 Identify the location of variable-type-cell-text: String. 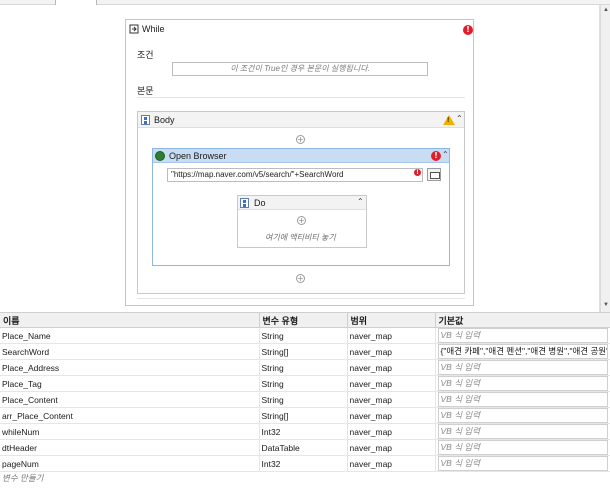
(272, 367).